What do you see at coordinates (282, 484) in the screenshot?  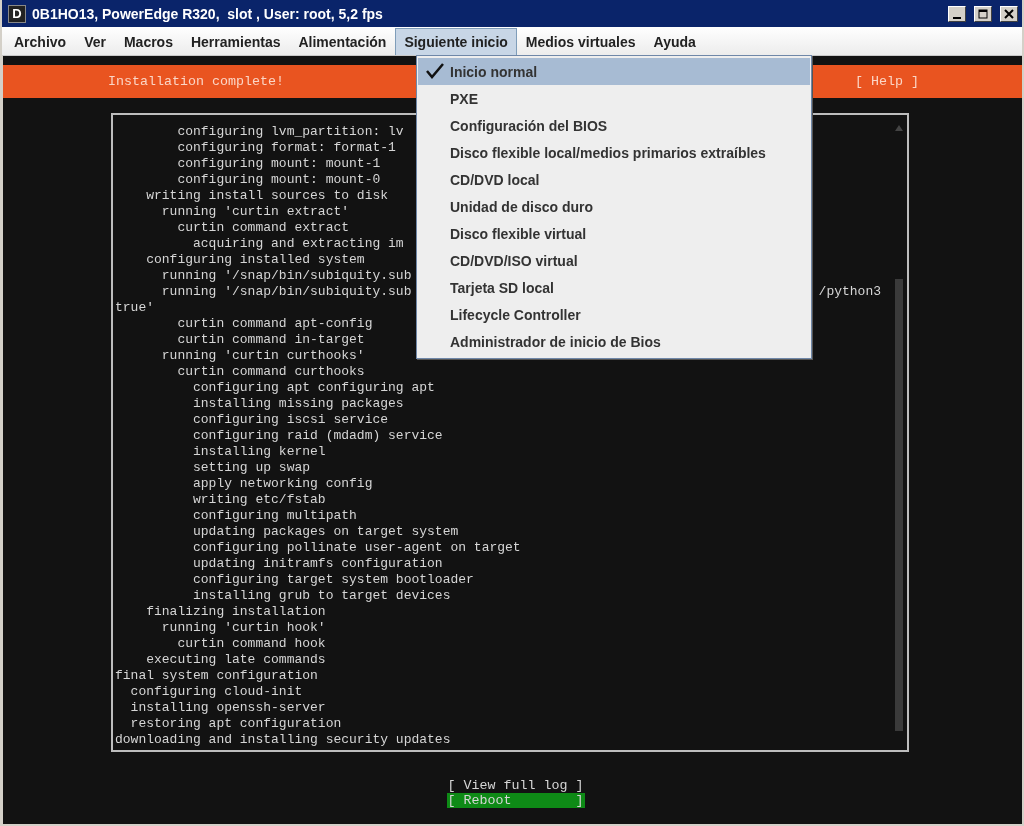 I see `log-line: apply networking config` at bounding box center [282, 484].